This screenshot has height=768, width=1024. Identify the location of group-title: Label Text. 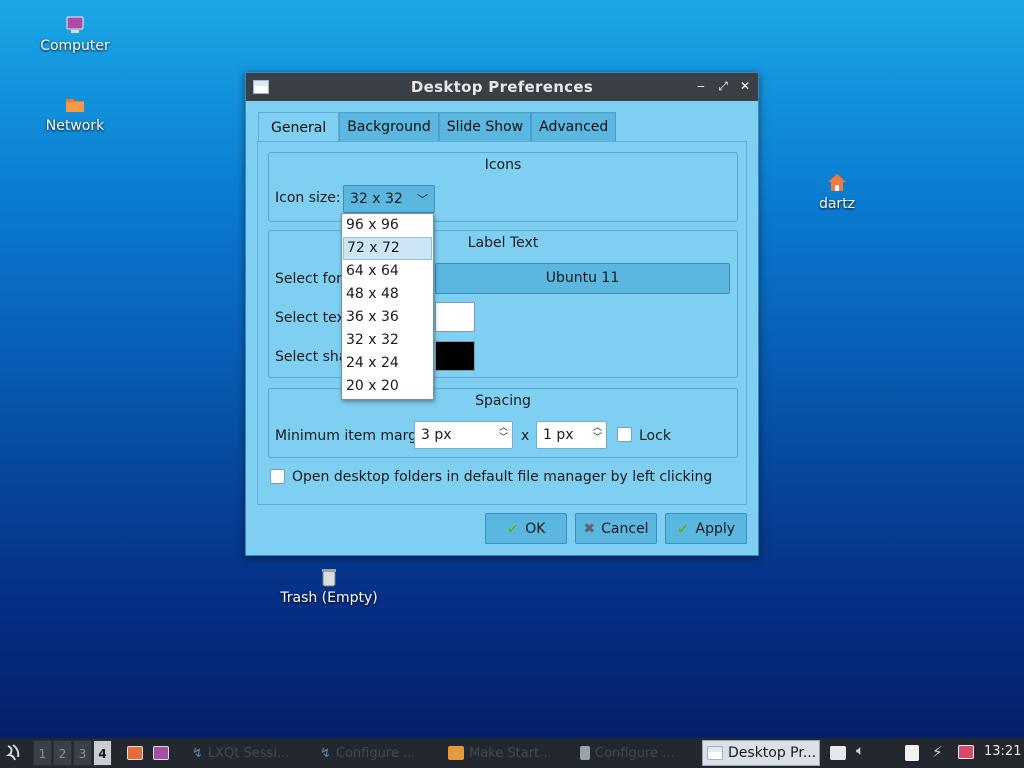
(503, 243).